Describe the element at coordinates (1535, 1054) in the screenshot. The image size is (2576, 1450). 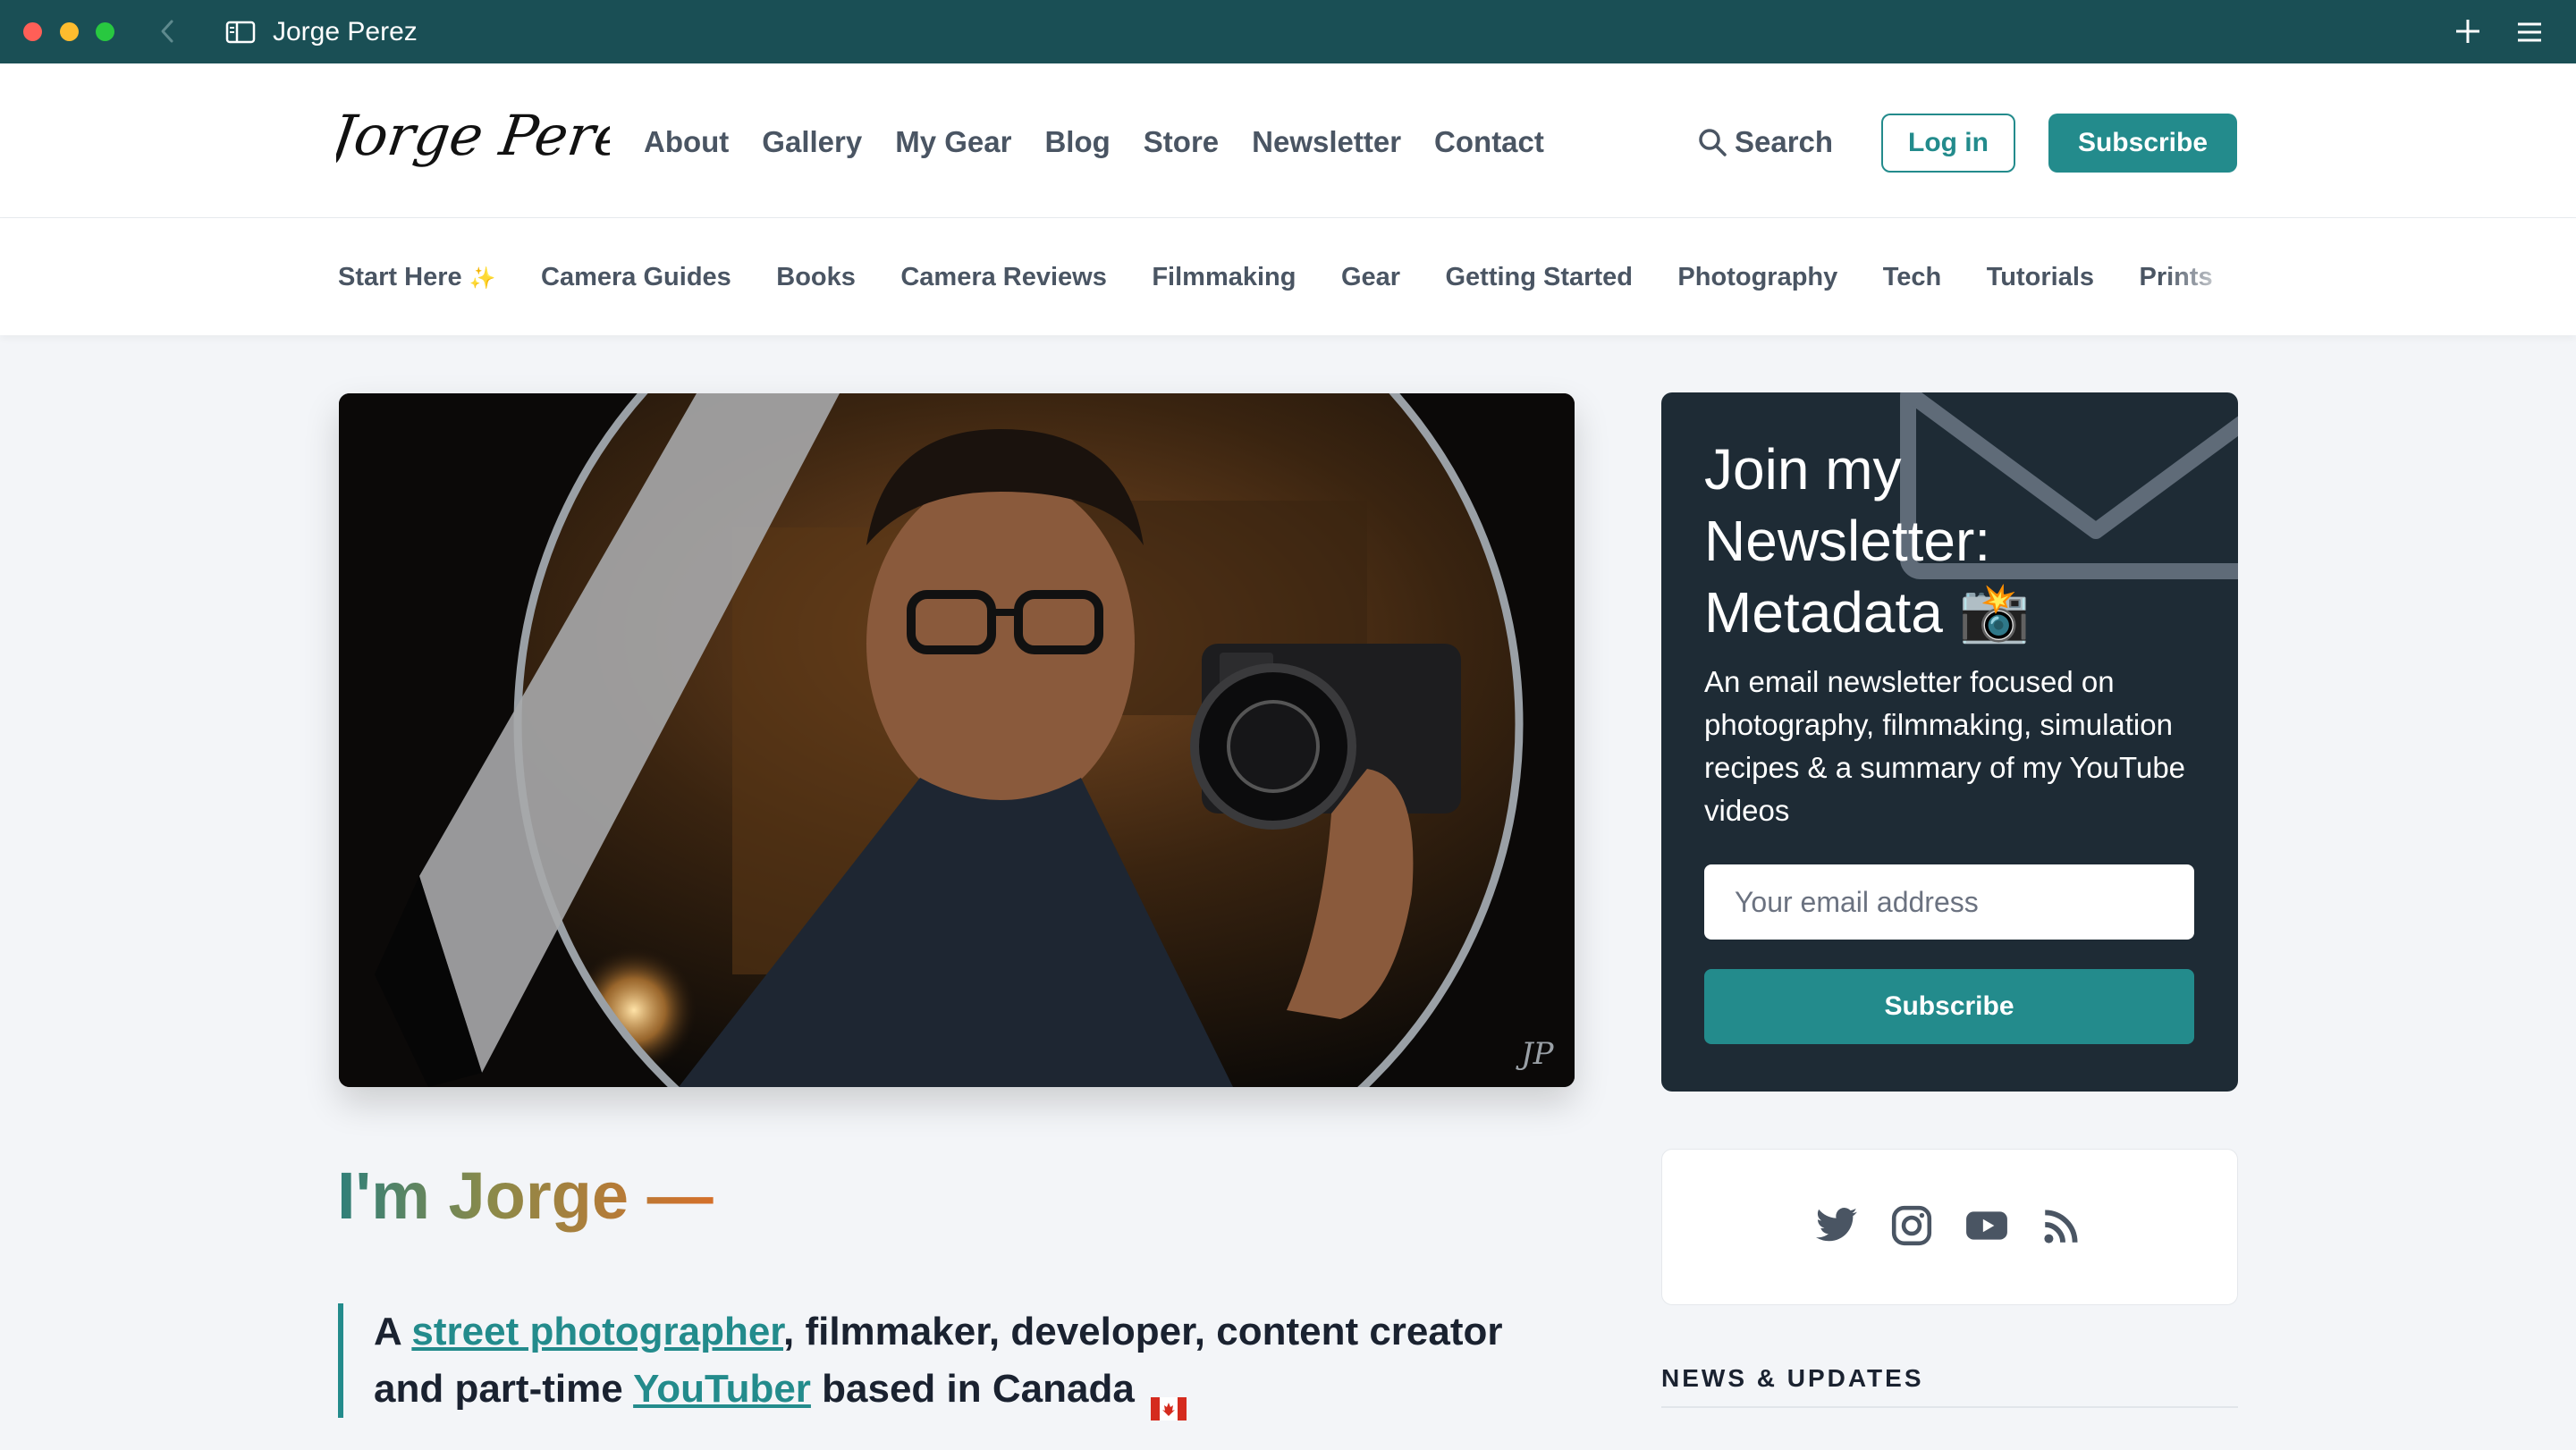
I see `photo-watermark: JP` at that location.